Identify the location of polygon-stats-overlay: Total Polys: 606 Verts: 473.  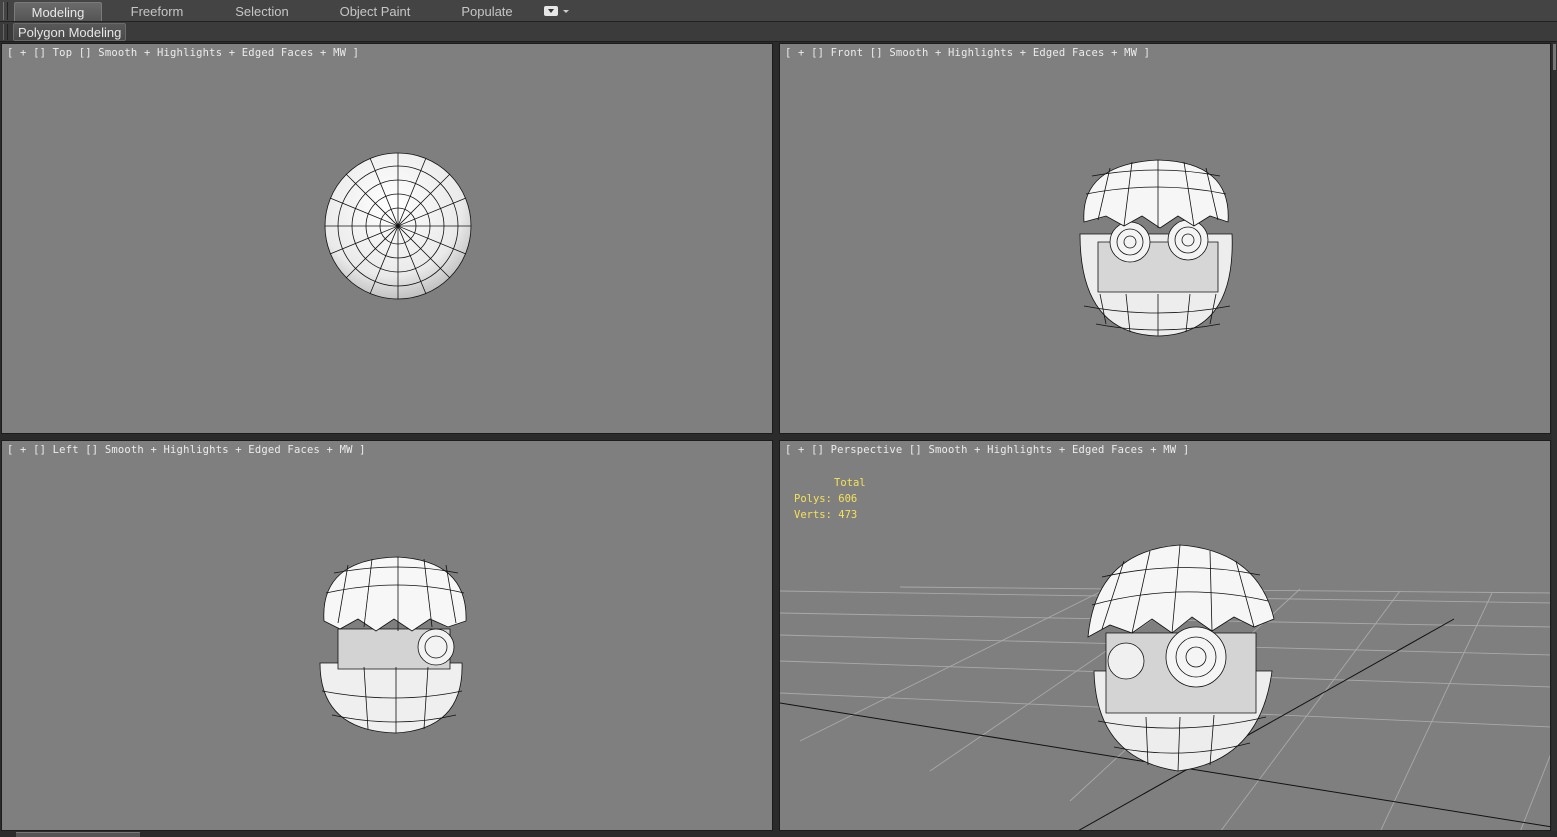
(830, 499).